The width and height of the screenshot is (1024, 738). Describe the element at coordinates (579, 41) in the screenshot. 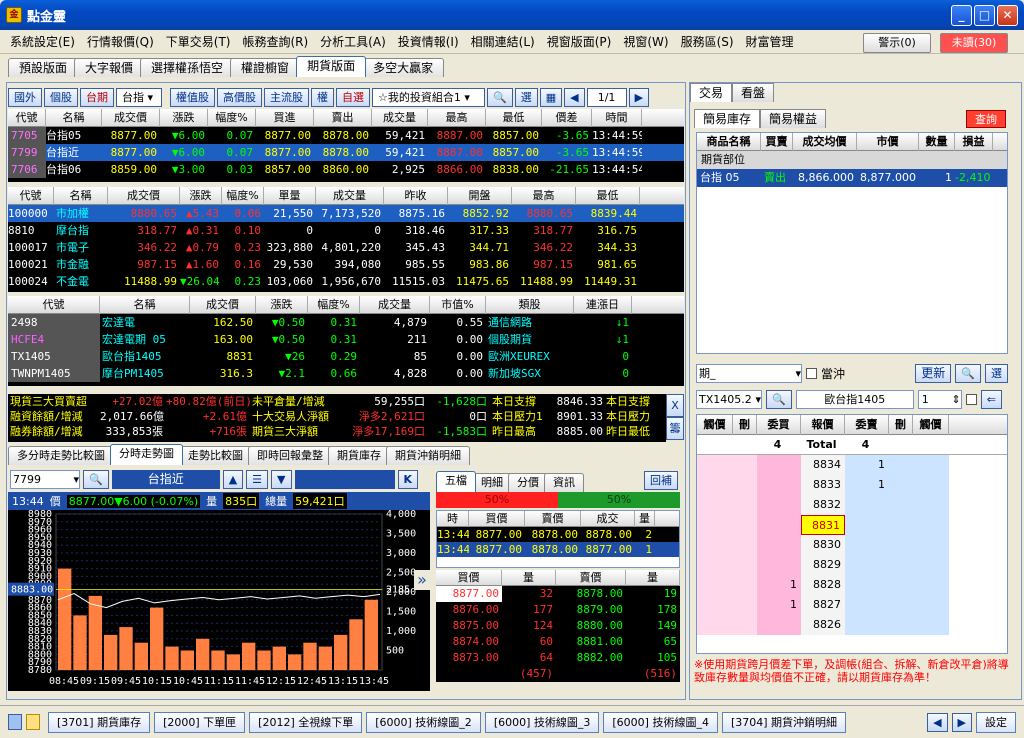

I see `menu-item-7: 視窗版面(P)` at that location.